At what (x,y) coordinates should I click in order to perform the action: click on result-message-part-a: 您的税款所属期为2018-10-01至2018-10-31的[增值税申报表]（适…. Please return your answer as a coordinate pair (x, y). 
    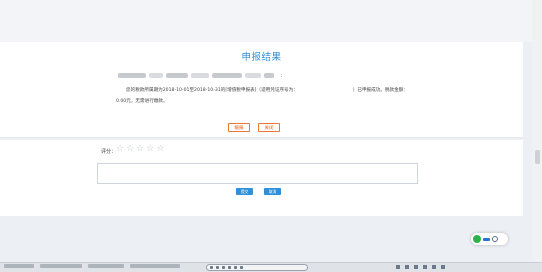
    Looking at the image, I should click on (212, 90).